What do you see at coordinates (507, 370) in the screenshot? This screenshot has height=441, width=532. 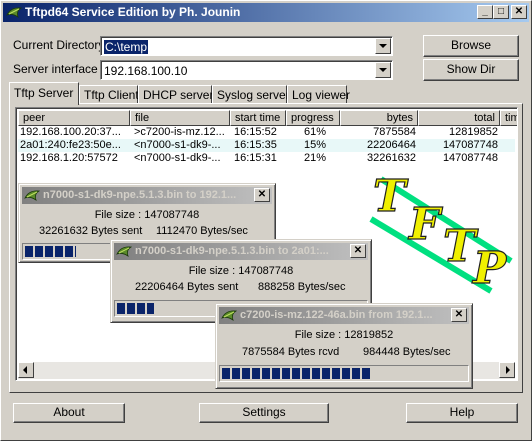 I see `scroll-right-icon` at bounding box center [507, 370].